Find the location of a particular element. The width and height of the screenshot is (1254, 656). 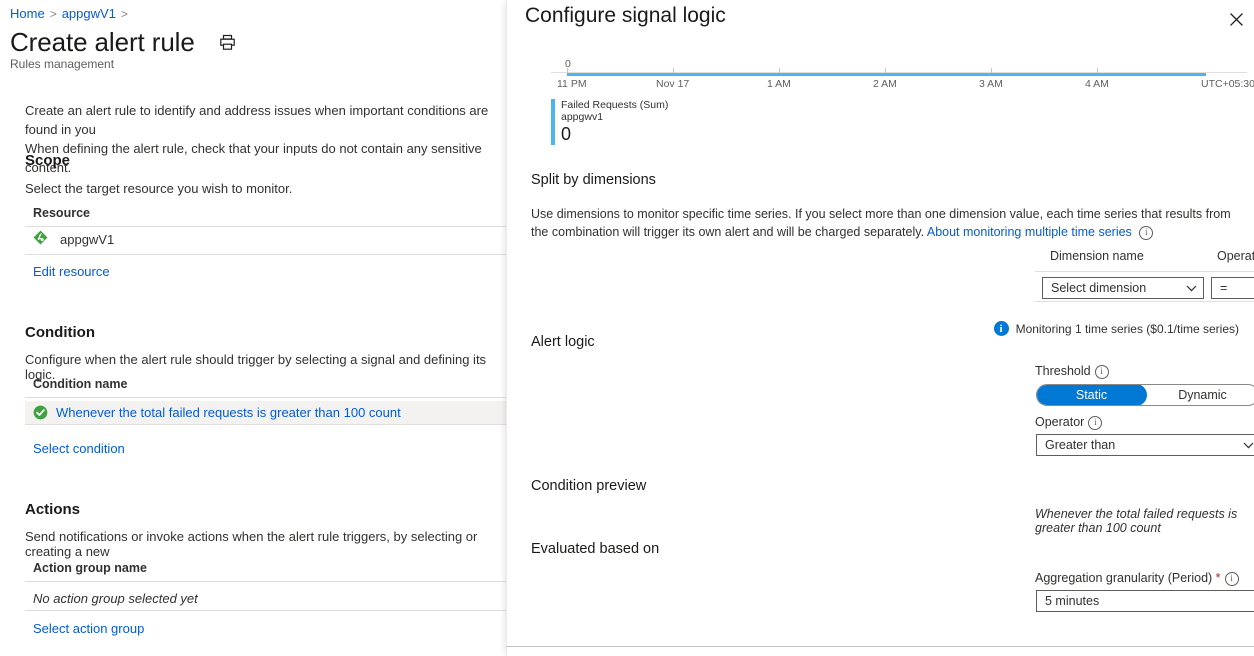

action-group-divider-top is located at coordinates (265, 581).